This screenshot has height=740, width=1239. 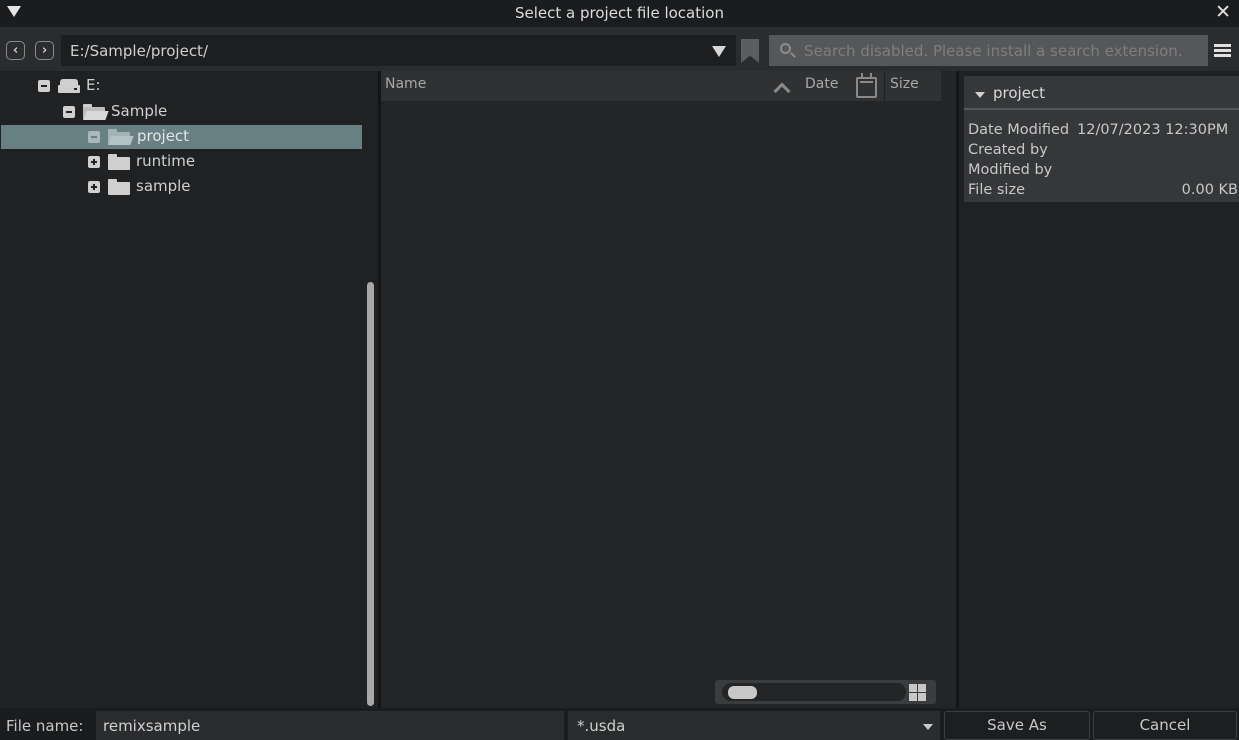 I want to click on file-name-label: File name:, so click(x=45, y=726).